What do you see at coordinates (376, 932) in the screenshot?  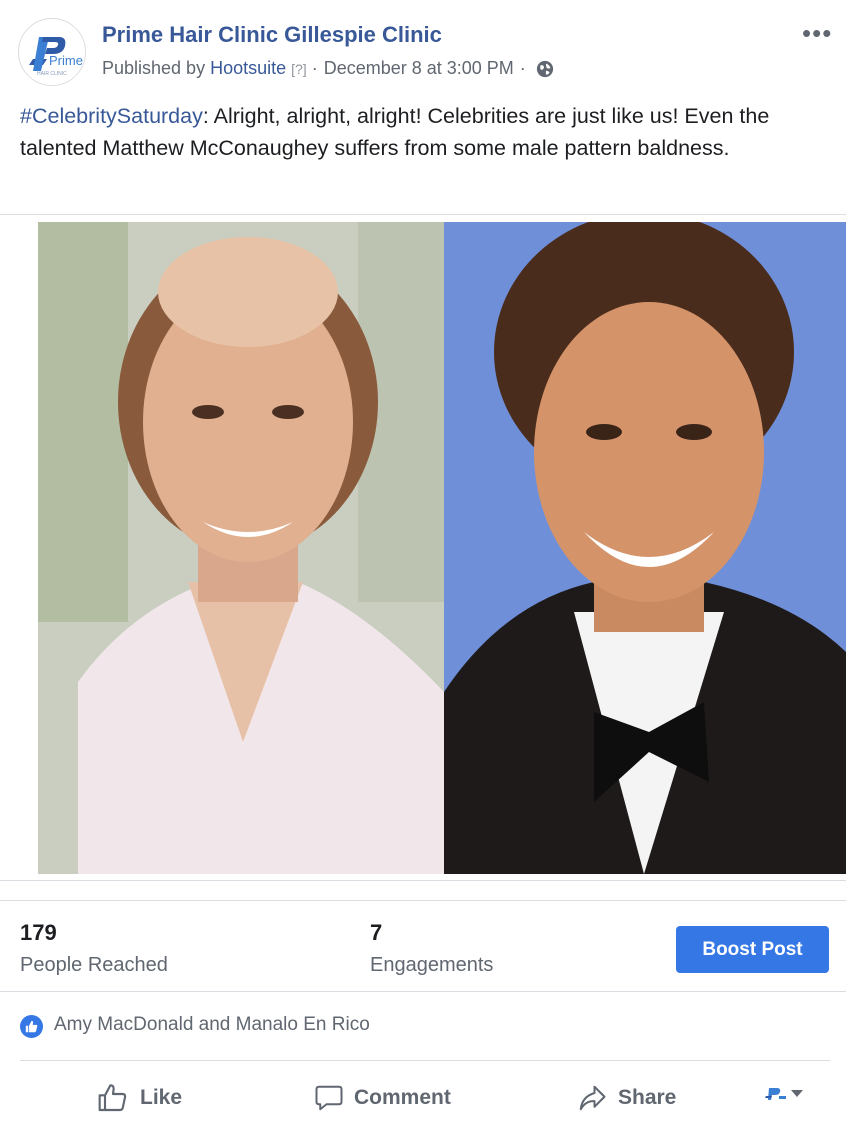 I see `engagements-value: 7` at bounding box center [376, 932].